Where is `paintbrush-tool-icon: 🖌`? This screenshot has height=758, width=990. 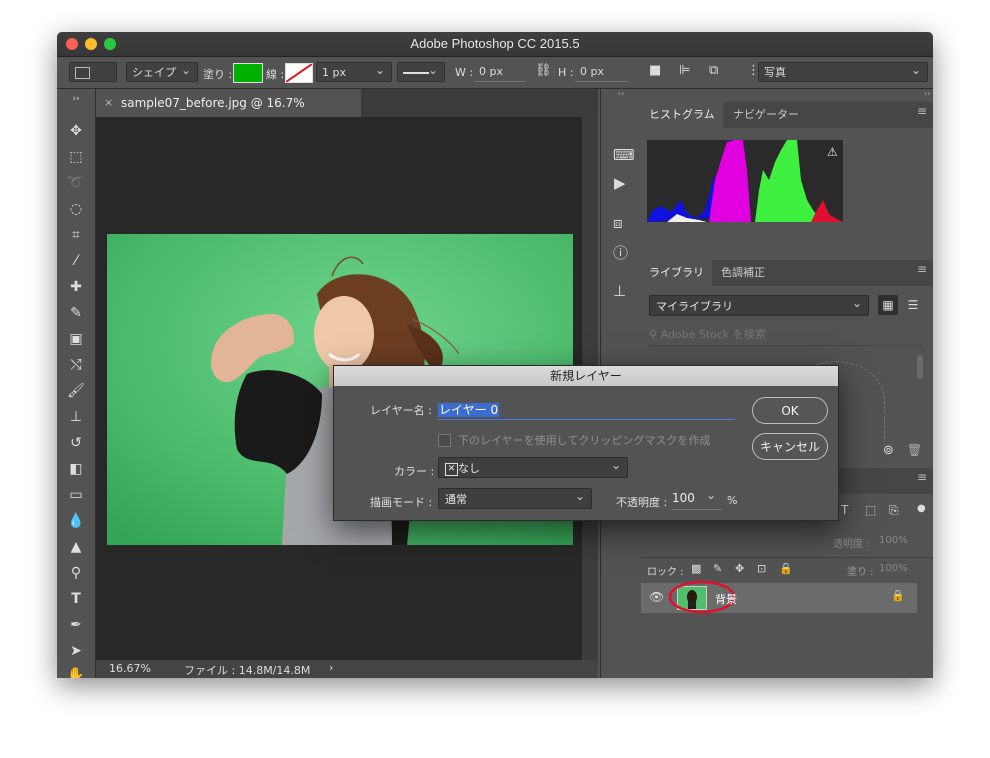 paintbrush-tool-icon: 🖌 is located at coordinates (76, 391).